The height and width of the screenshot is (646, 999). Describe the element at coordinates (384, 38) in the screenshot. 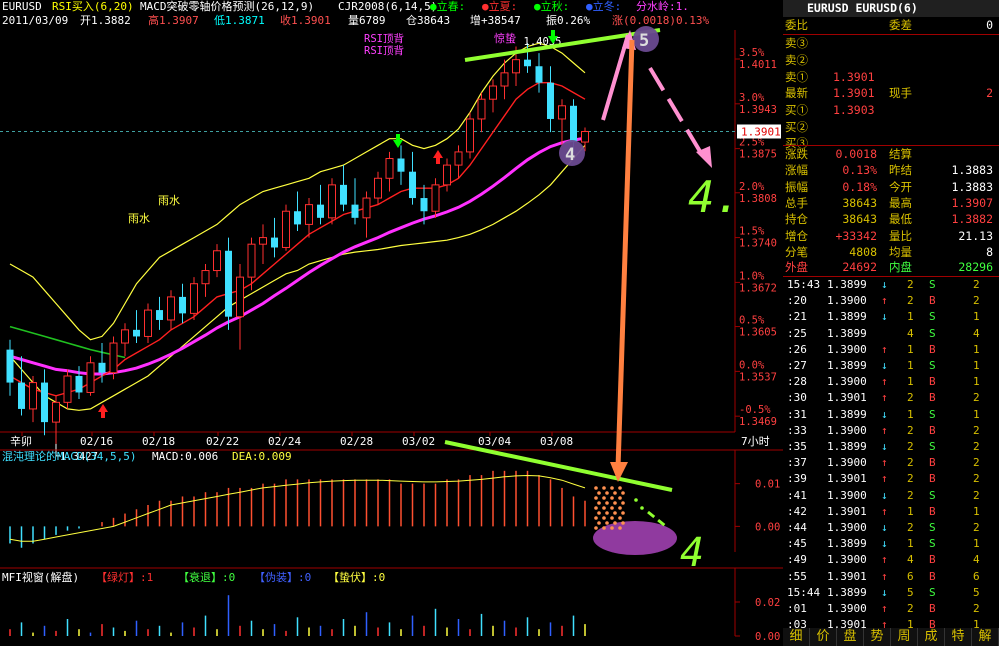

I see `annot-rsi-1: RSI顶背` at that location.